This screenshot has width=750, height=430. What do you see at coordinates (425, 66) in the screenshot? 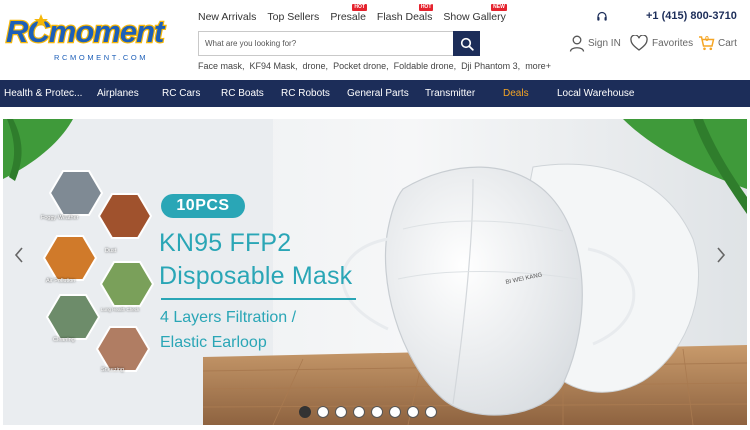
I see `hot-search-link: Foldable drone,` at bounding box center [425, 66].